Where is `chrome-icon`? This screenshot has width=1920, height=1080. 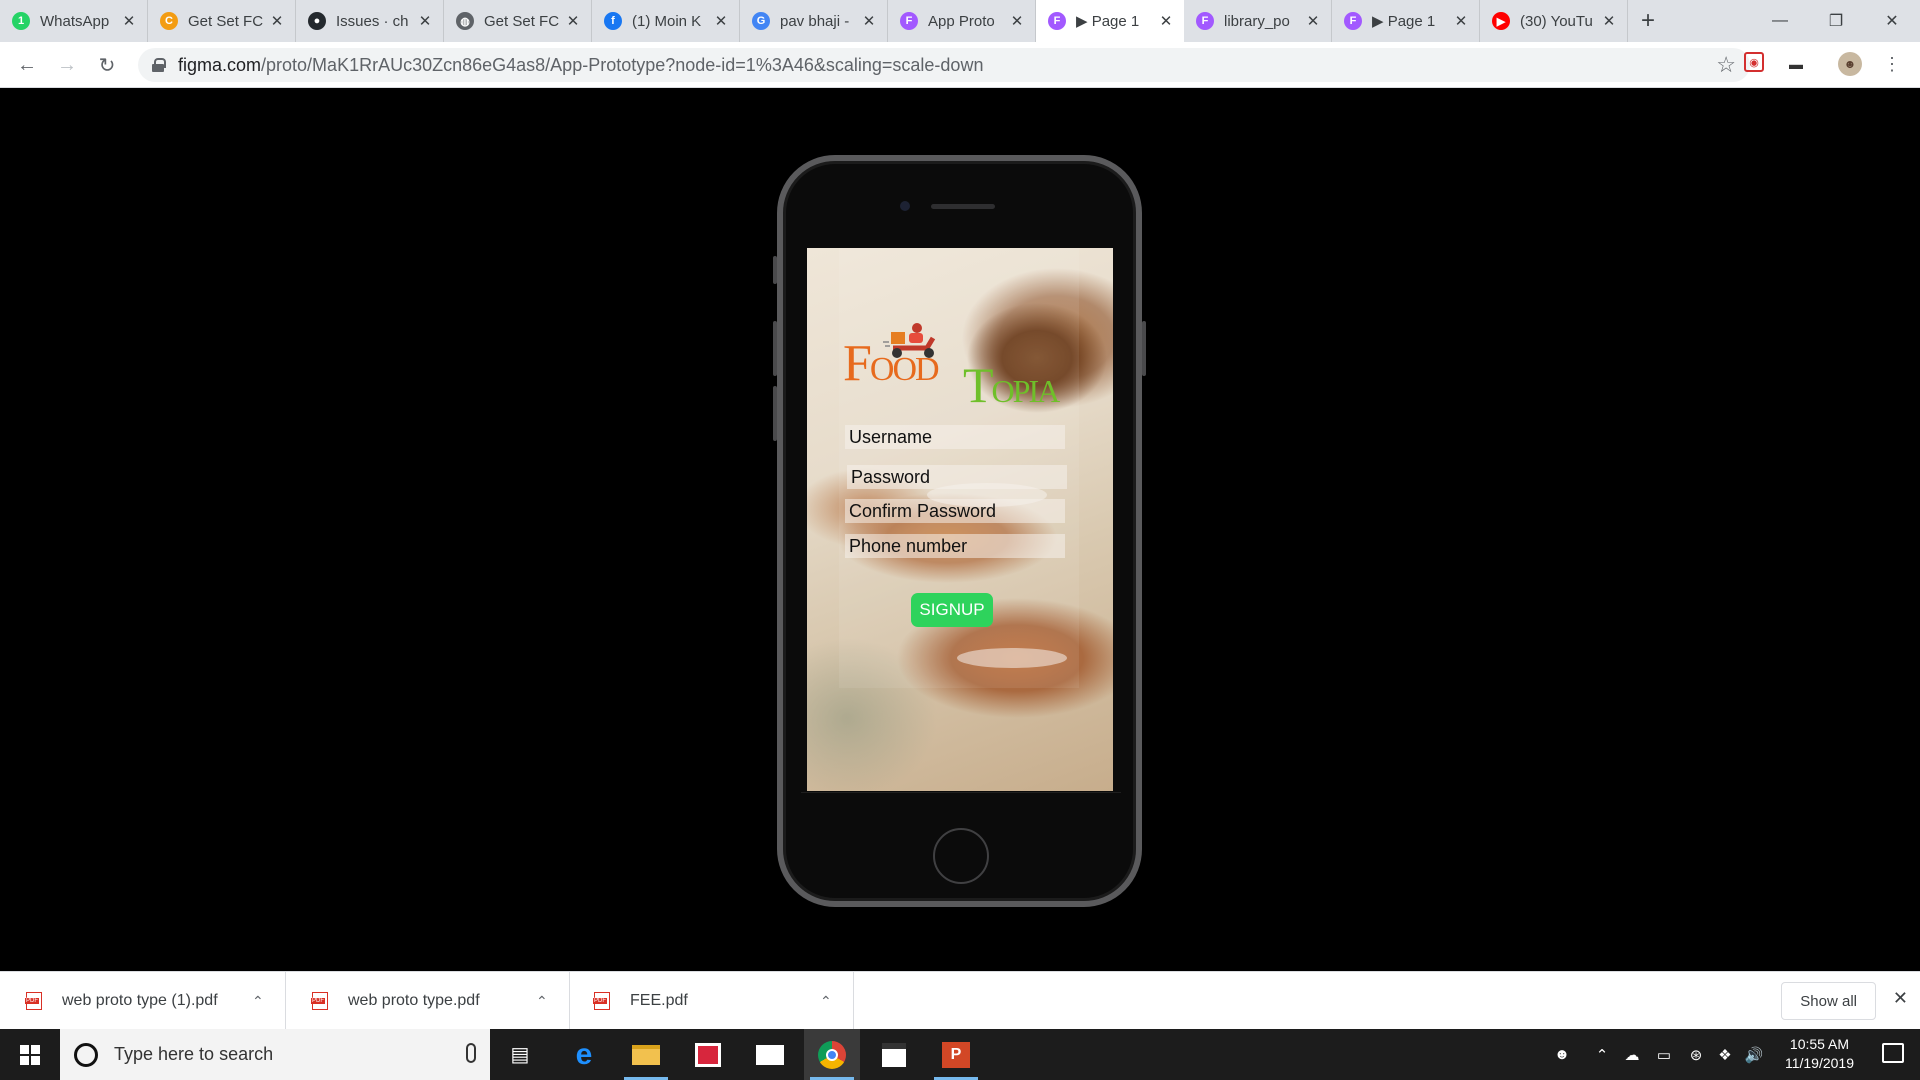
chrome-icon is located at coordinates (832, 1054).